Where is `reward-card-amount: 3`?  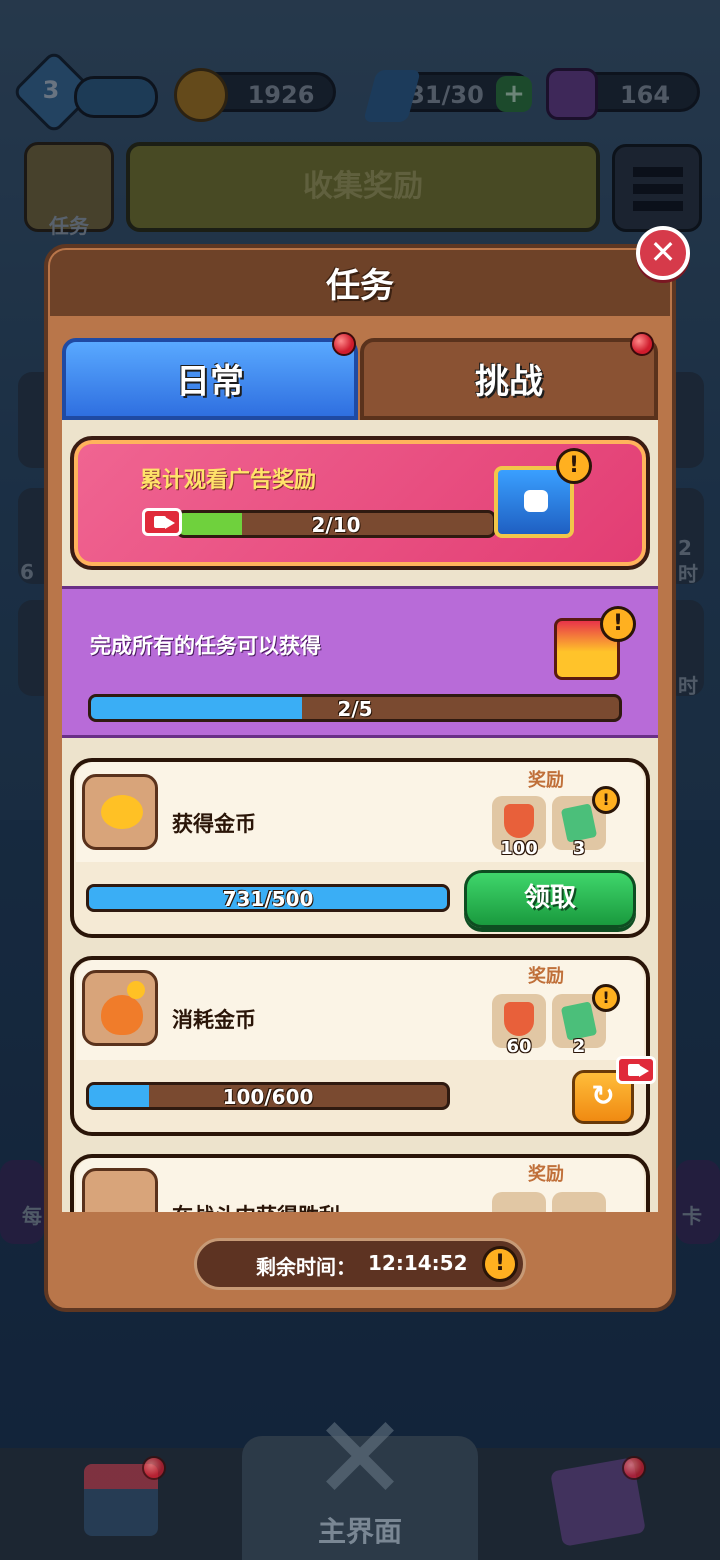
reward-card-amount: 3 is located at coordinates (579, 848).